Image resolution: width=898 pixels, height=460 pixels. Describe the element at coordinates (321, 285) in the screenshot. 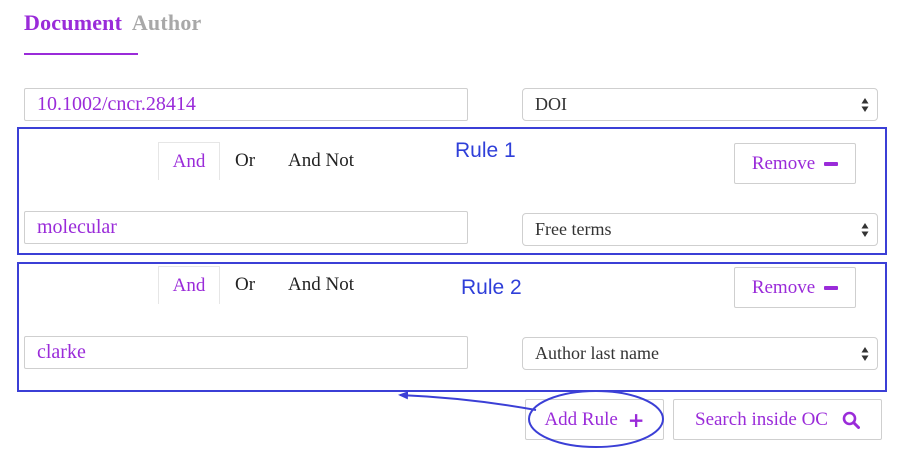

I see `rule-2-operator-and-not: And Not` at that location.